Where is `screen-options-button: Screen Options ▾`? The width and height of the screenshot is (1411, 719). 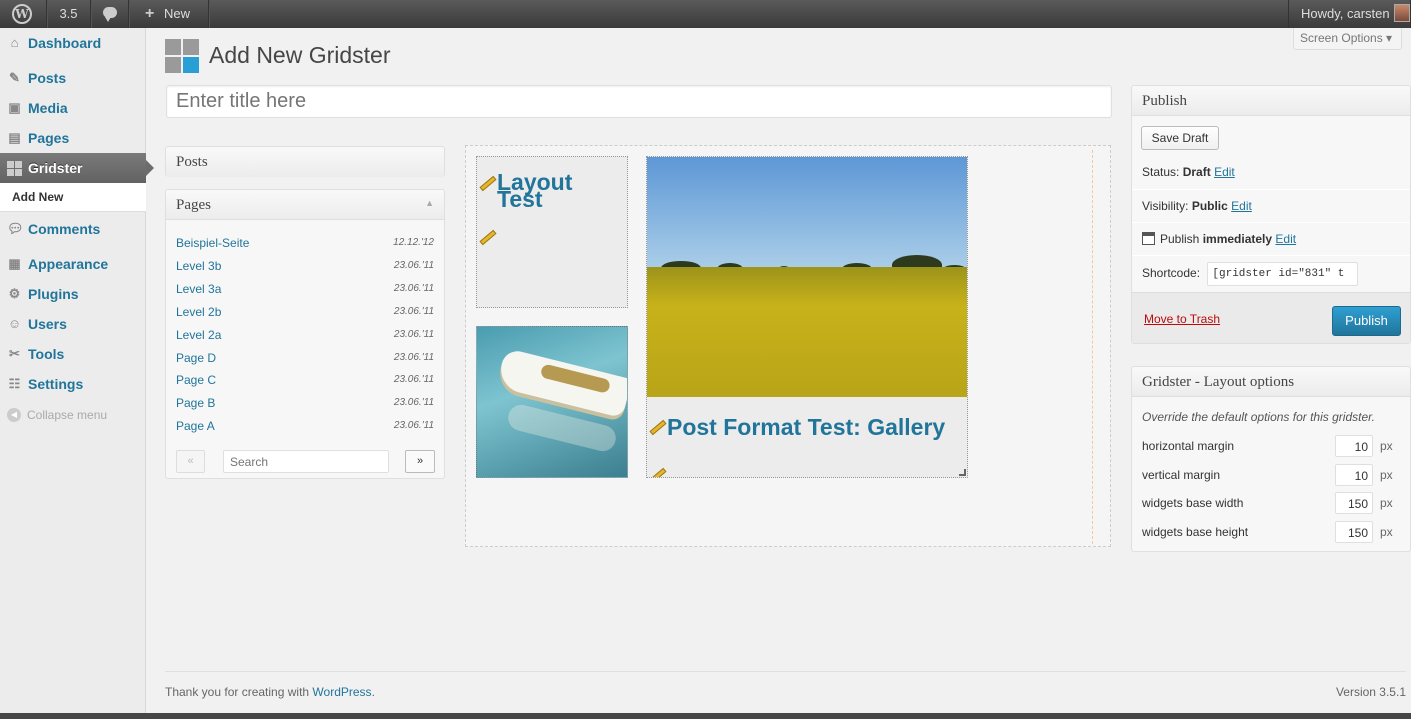 screen-options-button: Screen Options ▾ is located at coordinates (1347, 39).